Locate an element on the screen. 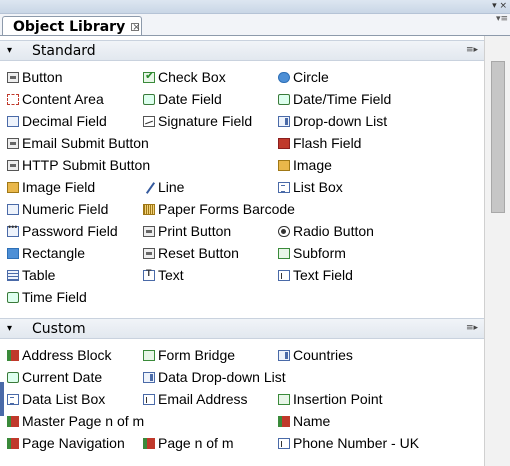  numeric-field-icon is located at coordinates (13, 209).